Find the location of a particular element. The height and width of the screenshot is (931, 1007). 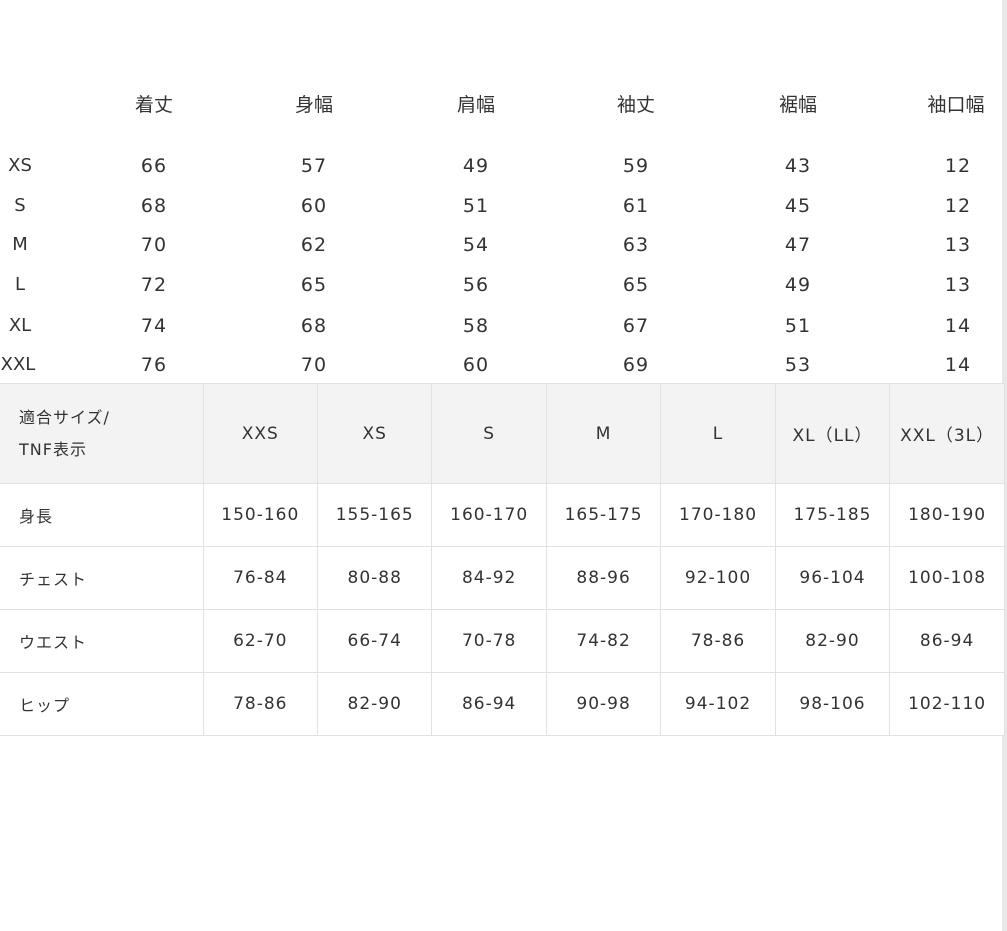

fit-size-label-line2: TNF表示 is located at coordinates (53, 449).